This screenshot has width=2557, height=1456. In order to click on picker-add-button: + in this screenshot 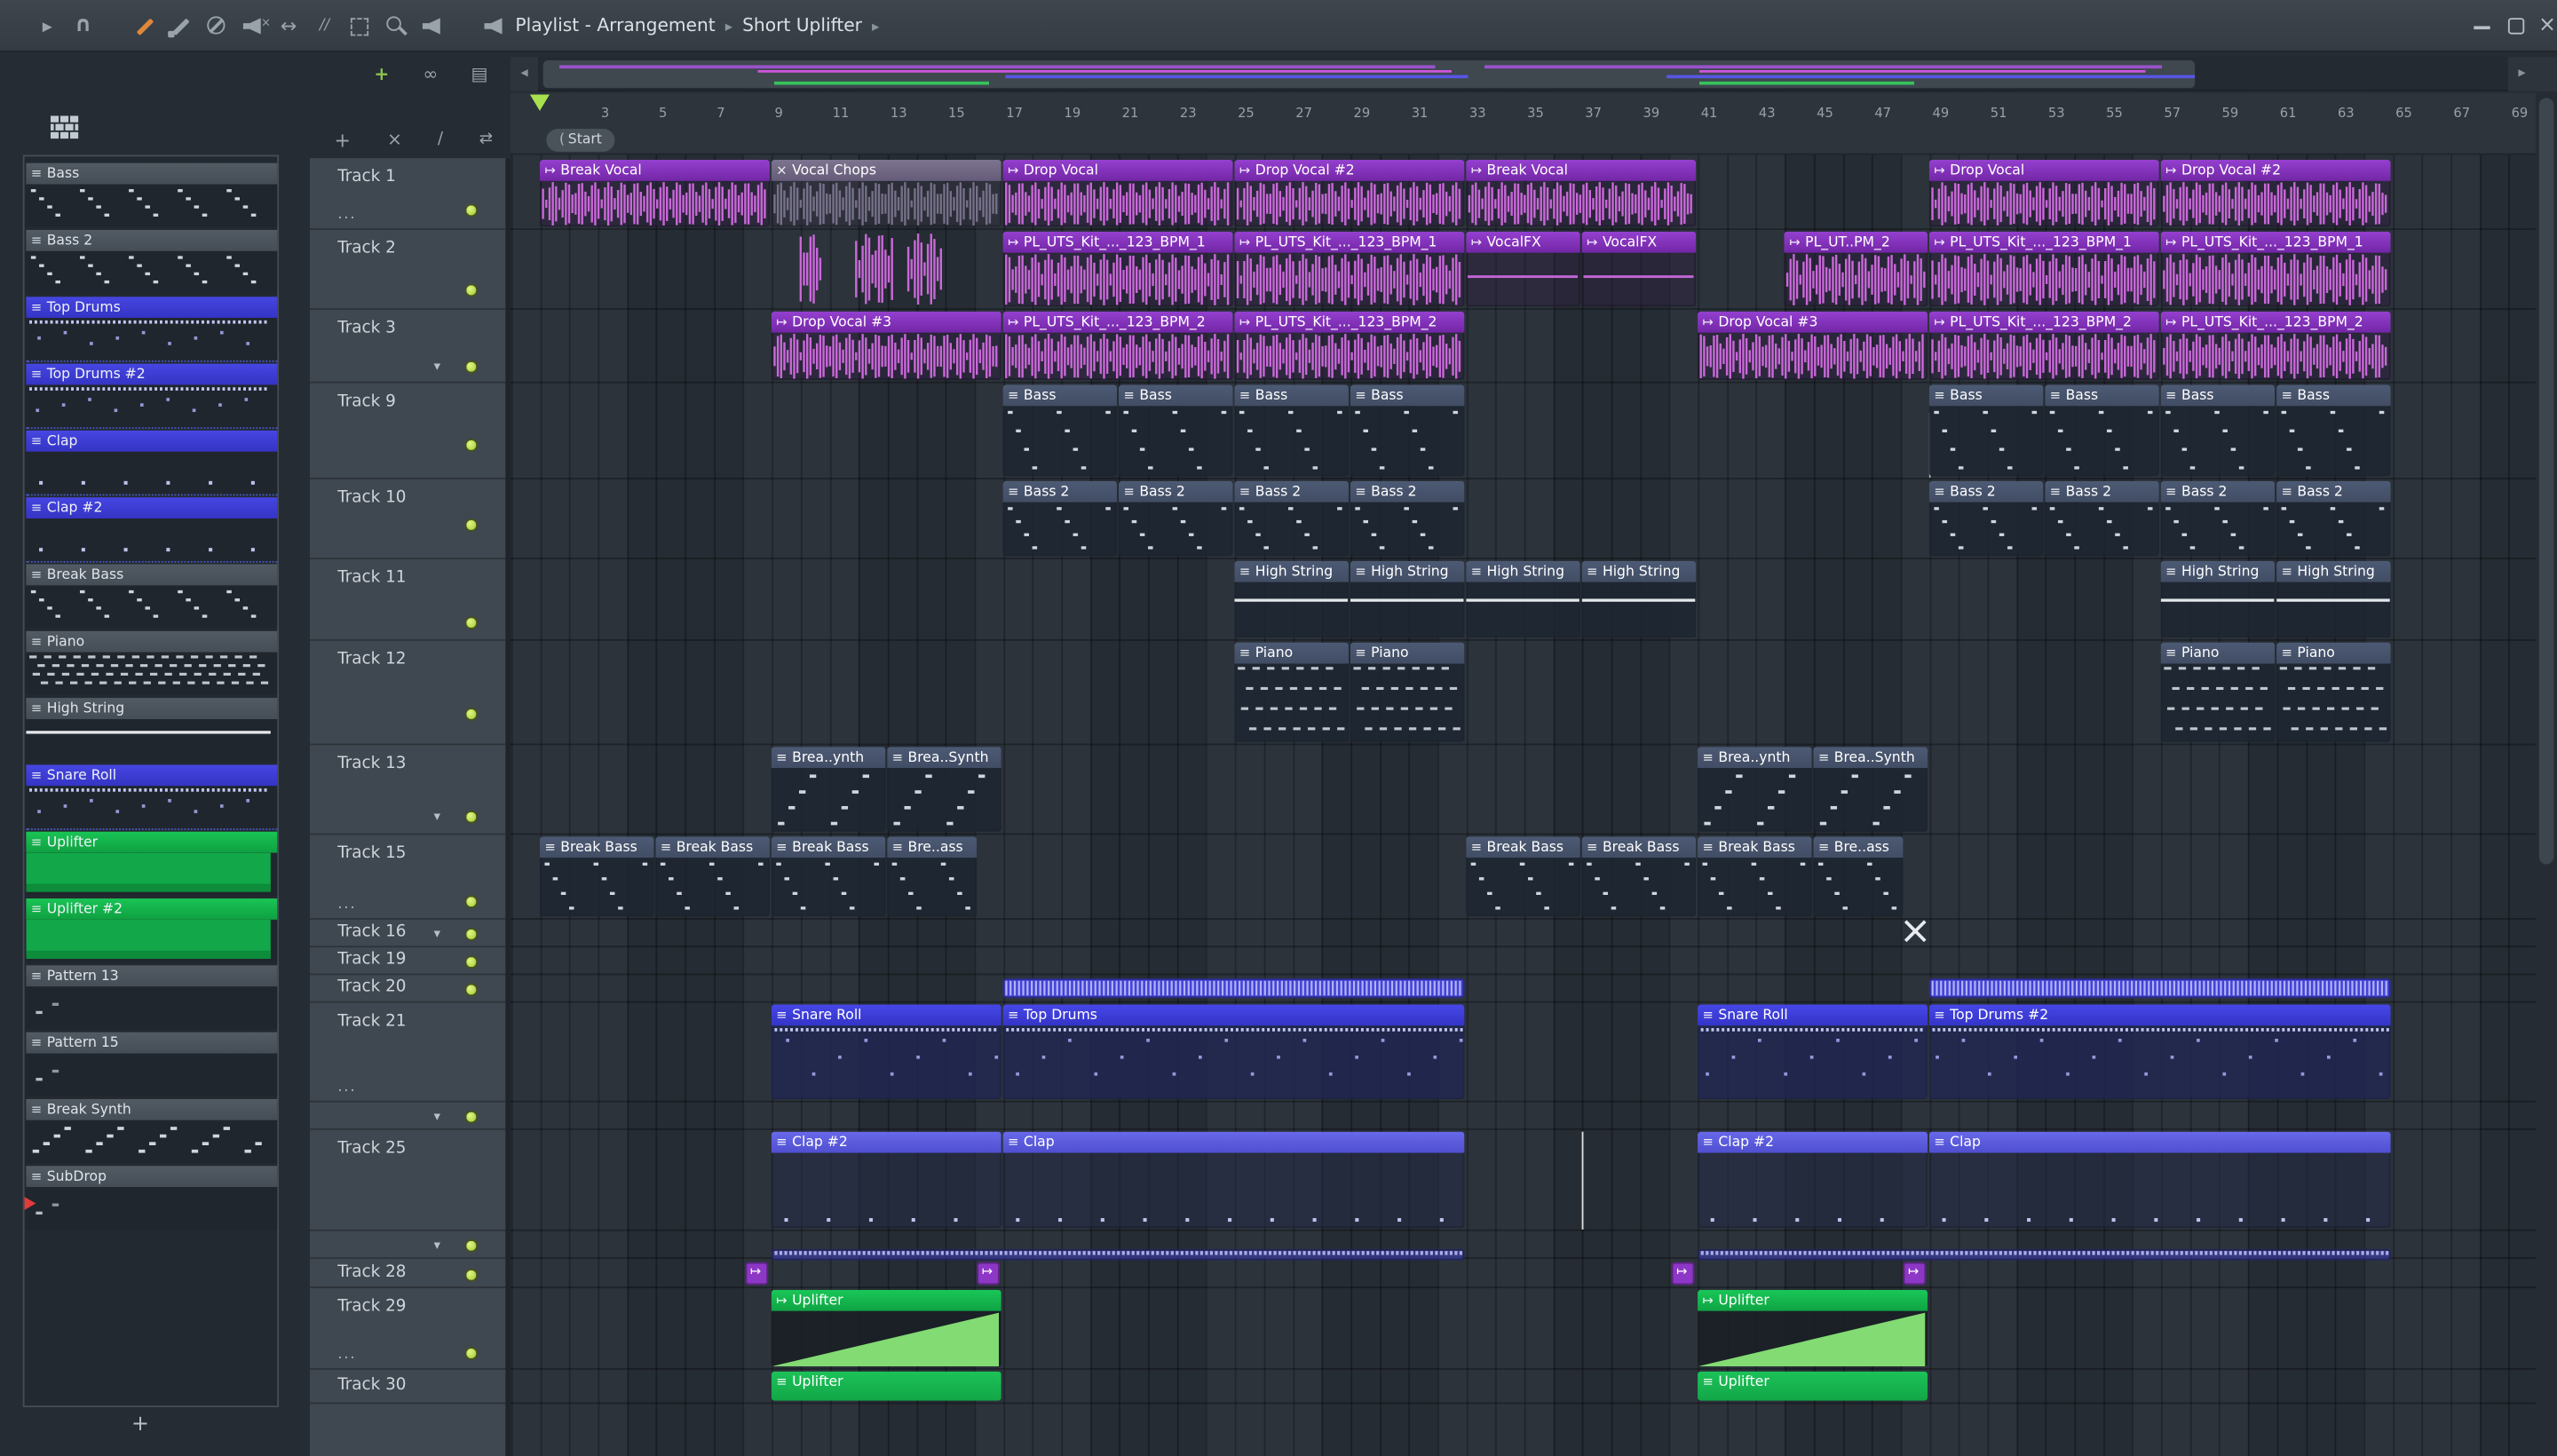, I will do `click(140, 1425)`.